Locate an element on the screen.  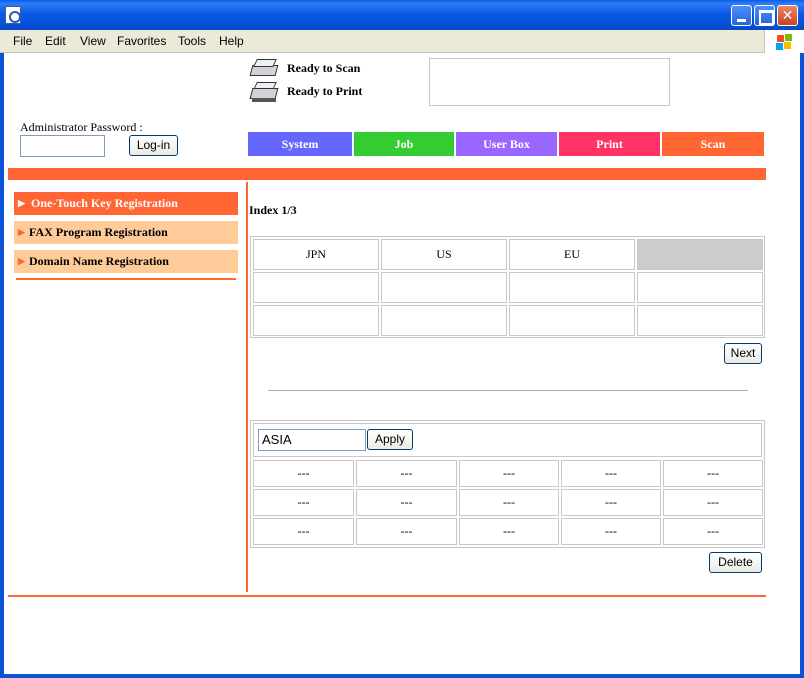
sidebar-item-label: FAX Program Registration is located at coordinates (98, 232).